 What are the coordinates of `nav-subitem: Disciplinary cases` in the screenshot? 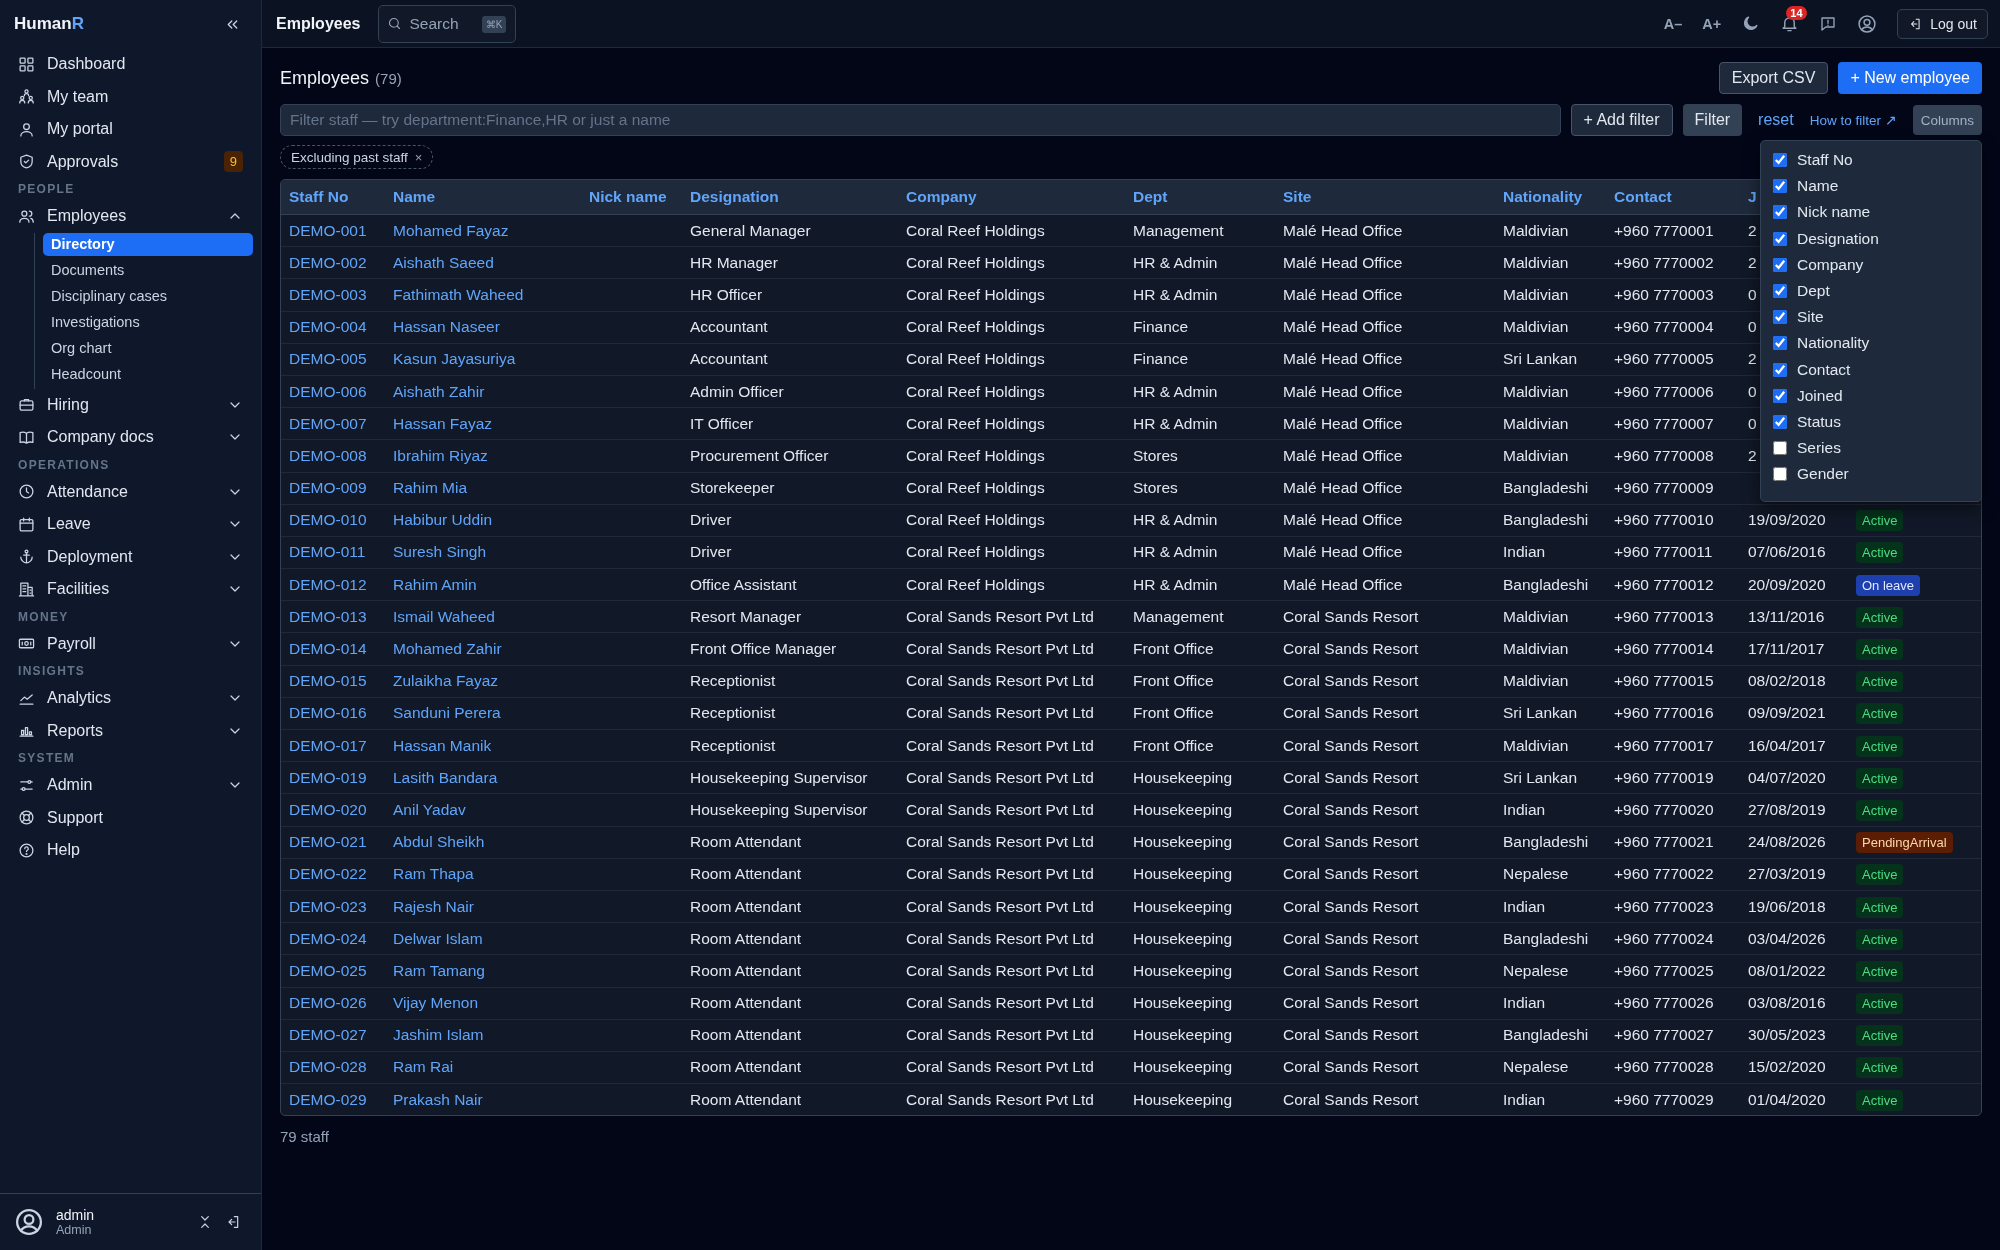 It's located at (148, 295).